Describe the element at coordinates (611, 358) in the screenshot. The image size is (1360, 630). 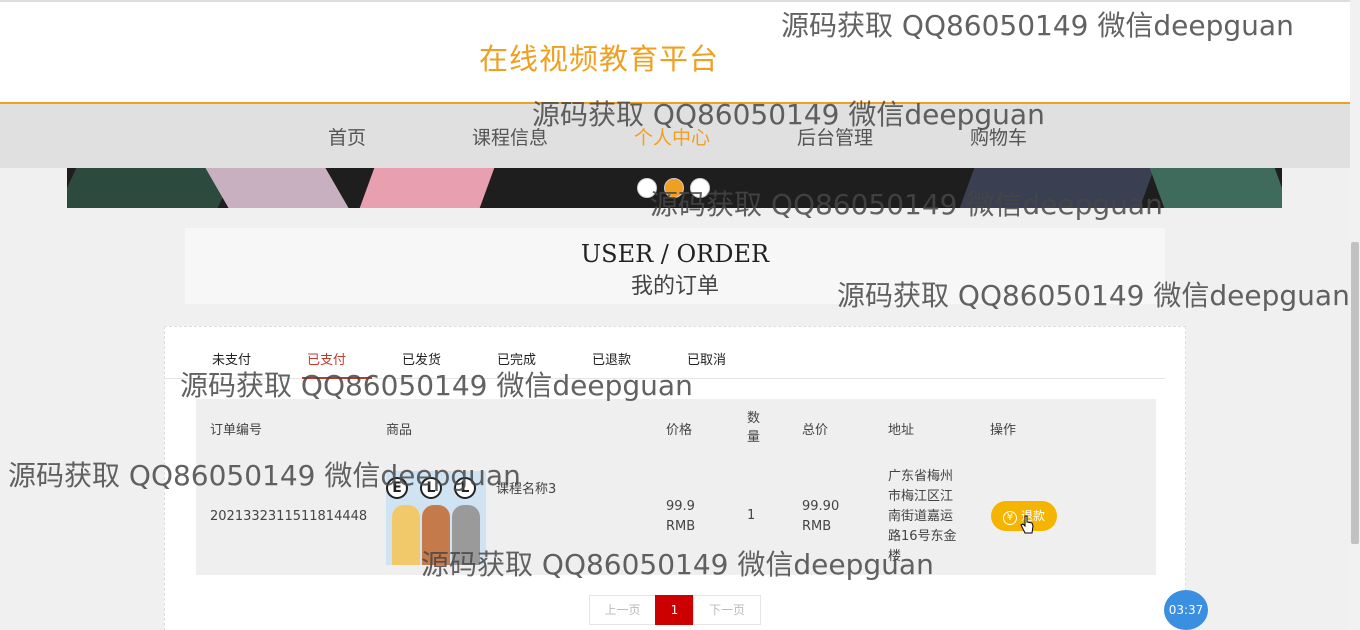
I see `tab-refunded: 已退款` at that location.